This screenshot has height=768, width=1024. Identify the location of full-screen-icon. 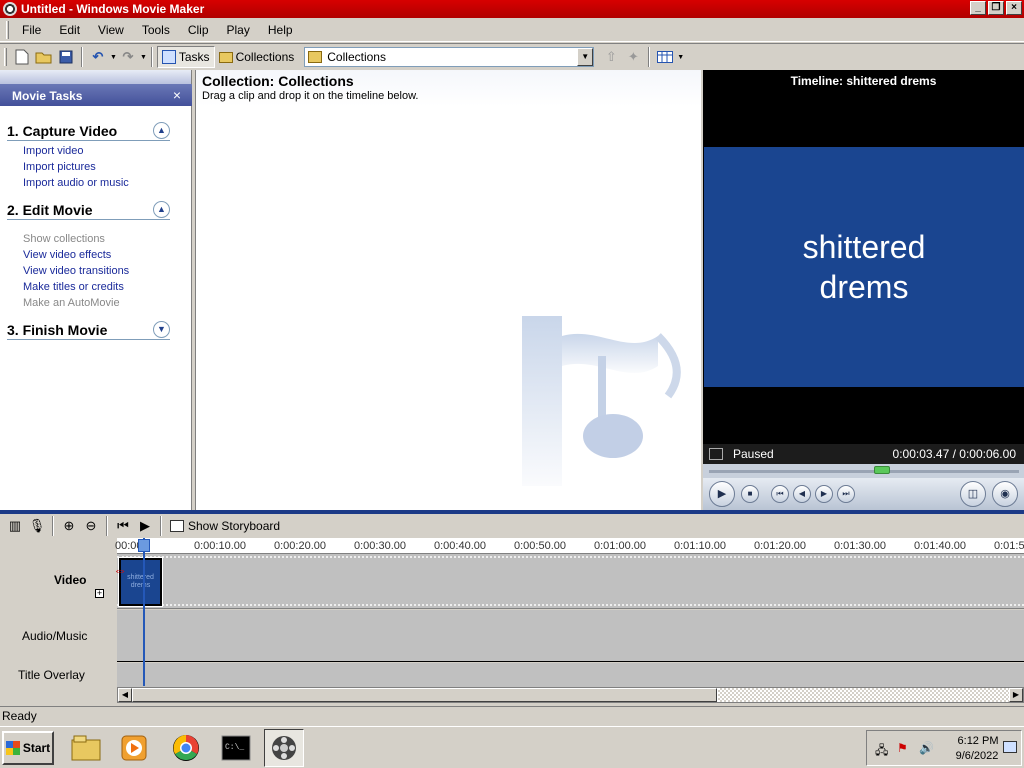
(716, 454).